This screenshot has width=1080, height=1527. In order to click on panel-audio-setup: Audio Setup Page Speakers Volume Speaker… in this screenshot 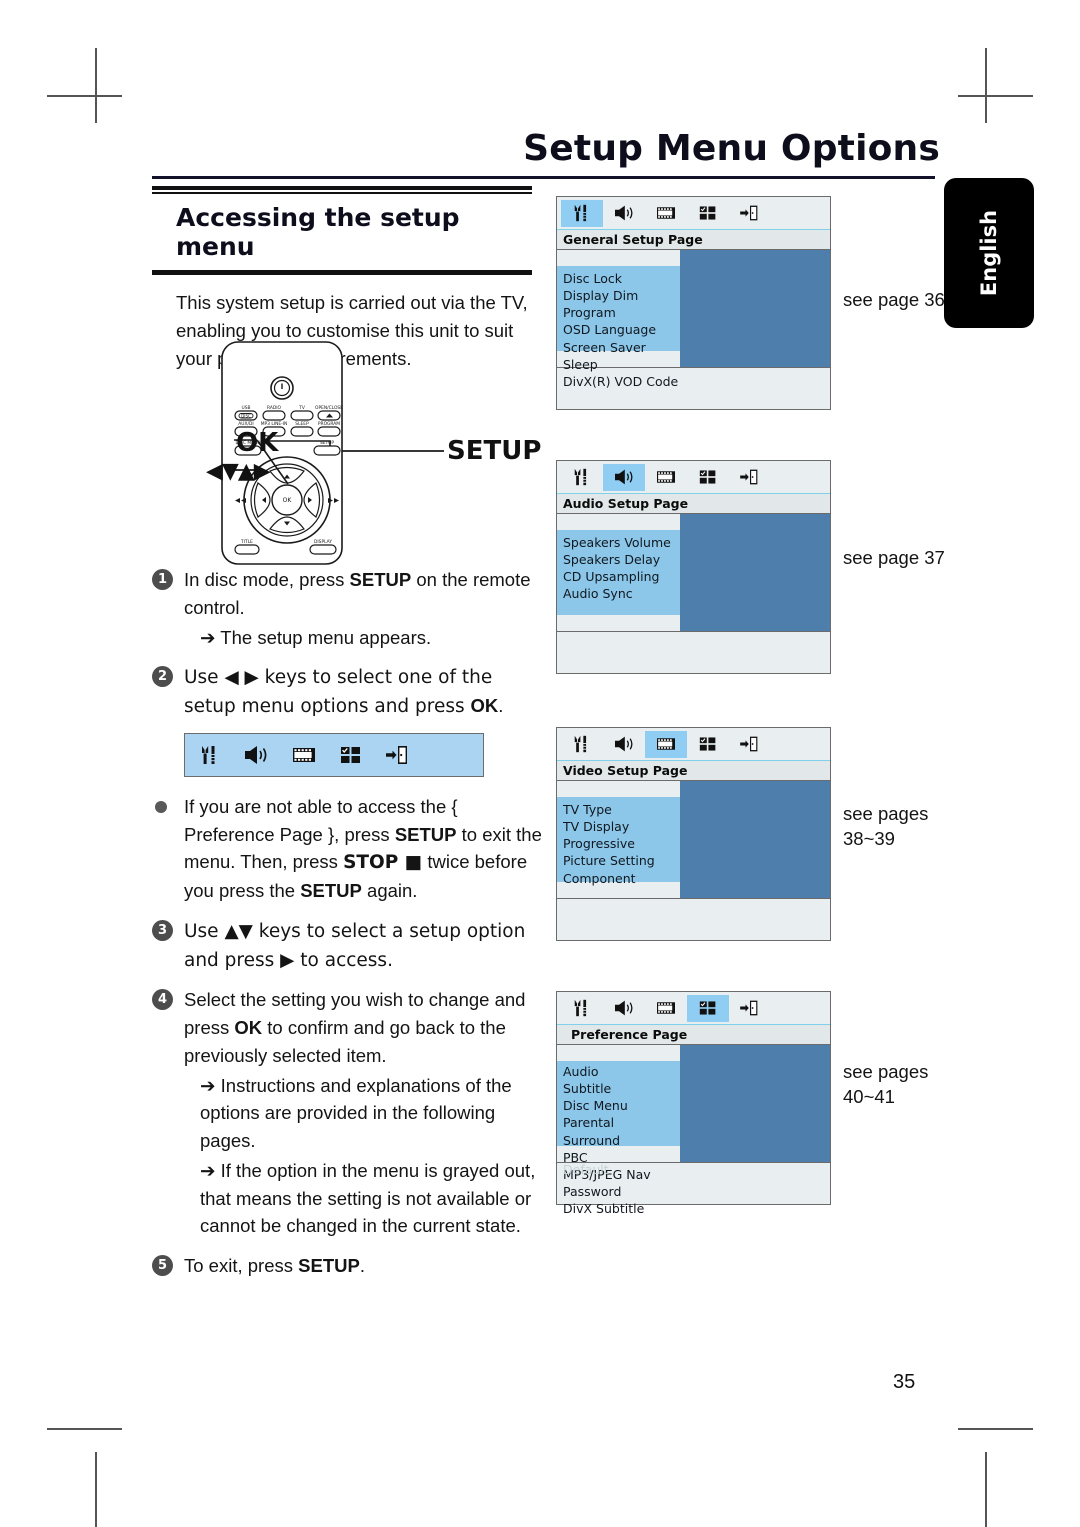, I will do `click(693, 567)`.